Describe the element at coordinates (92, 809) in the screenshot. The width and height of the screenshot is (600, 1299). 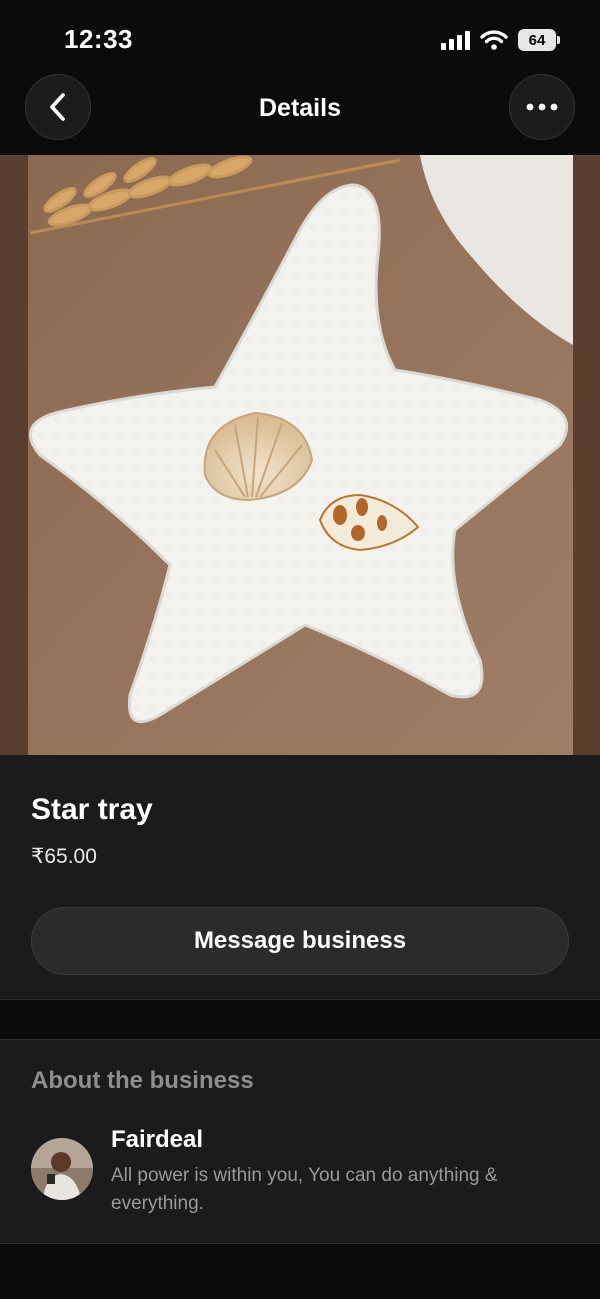
I see `product-name: Star tray` at that location.